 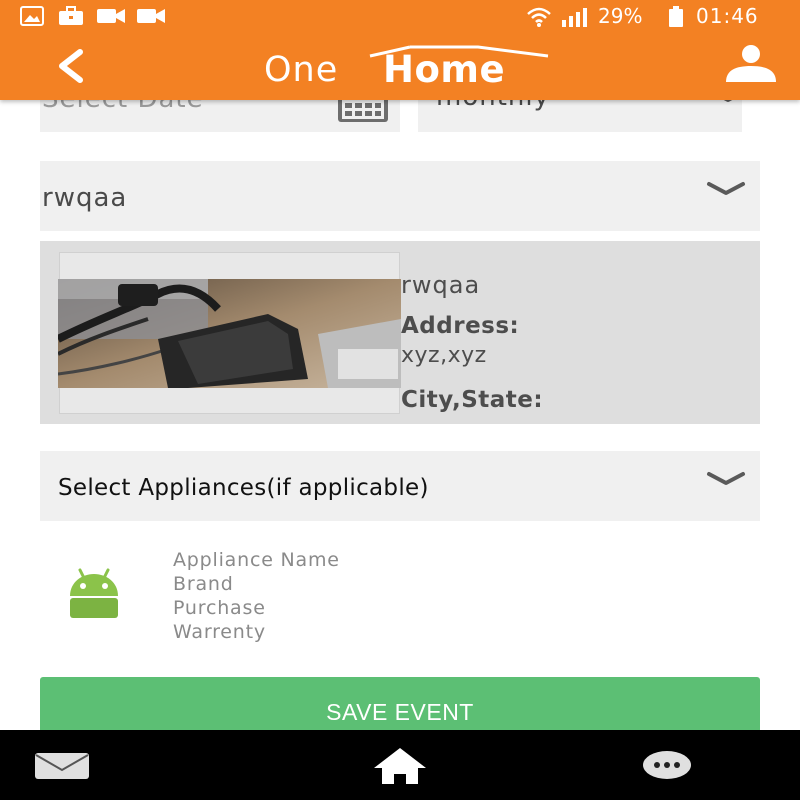 I want to click on signal-icon, so click(x=574, y=17).